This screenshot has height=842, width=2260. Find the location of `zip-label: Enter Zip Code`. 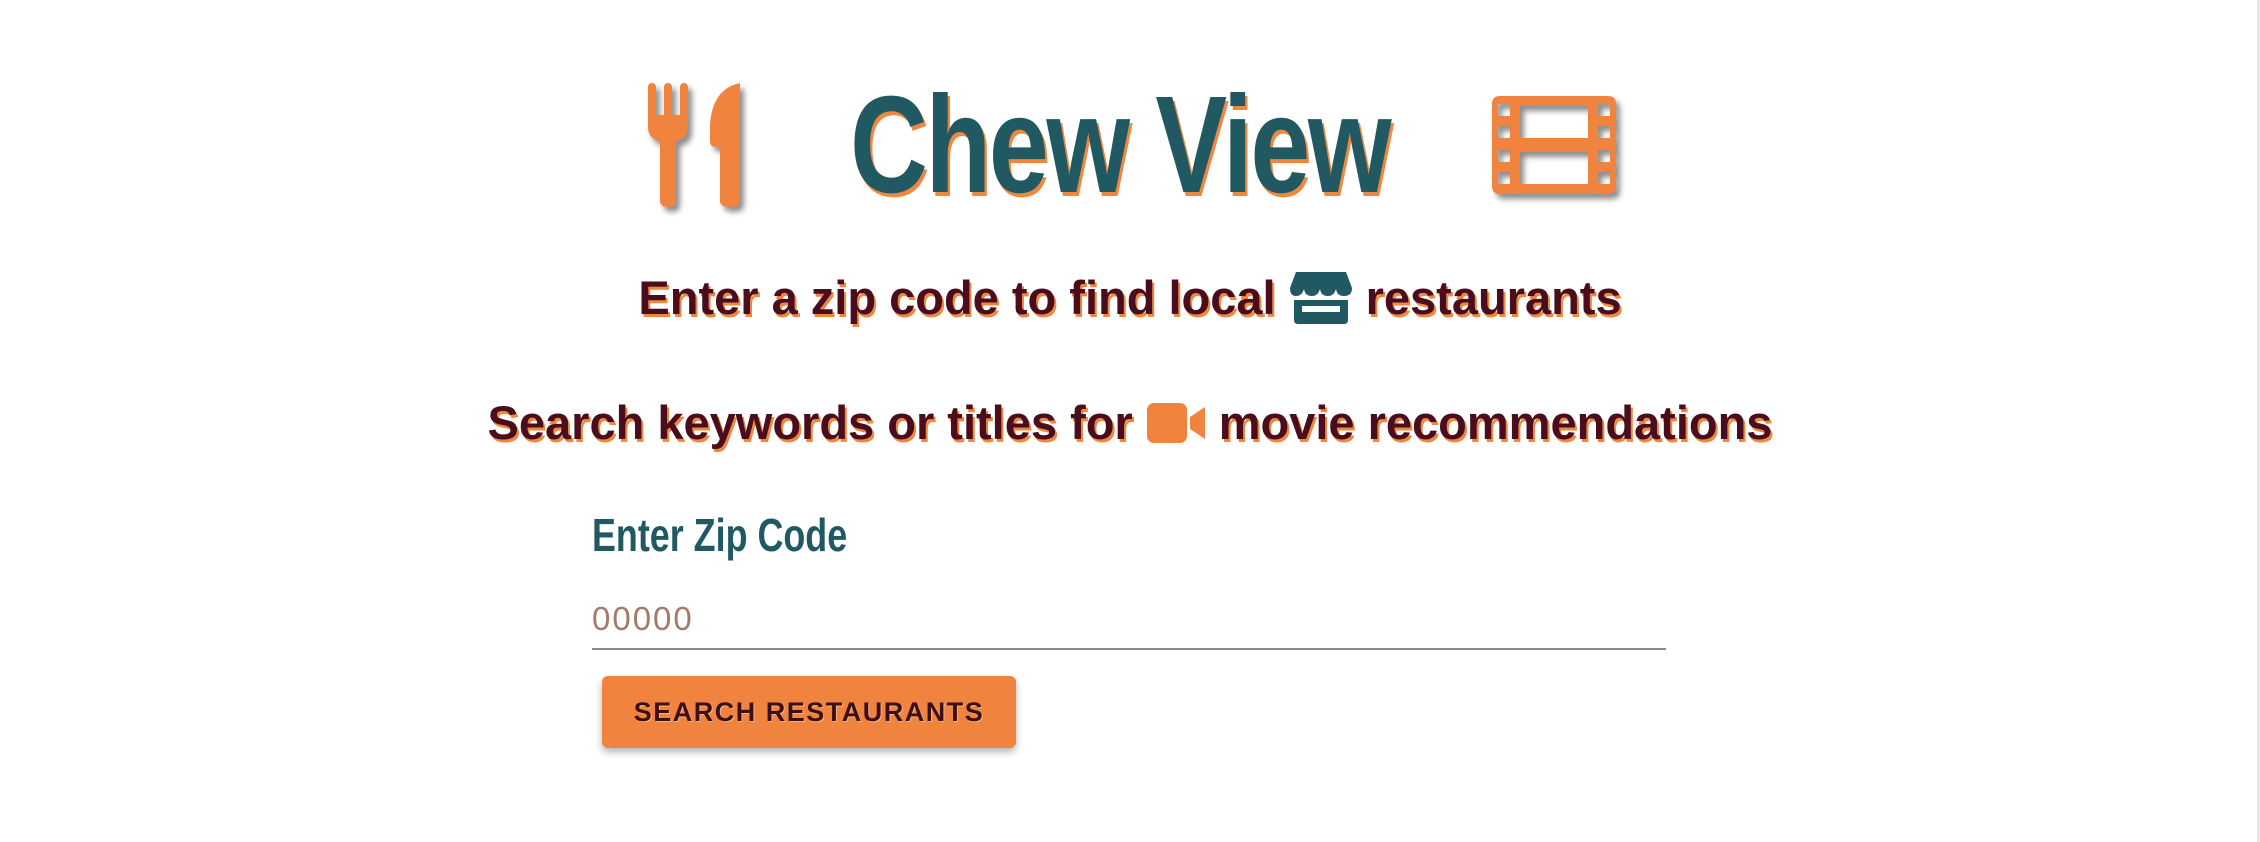

zip-label: Enter Zip Code is located at coordinates (720, 535).